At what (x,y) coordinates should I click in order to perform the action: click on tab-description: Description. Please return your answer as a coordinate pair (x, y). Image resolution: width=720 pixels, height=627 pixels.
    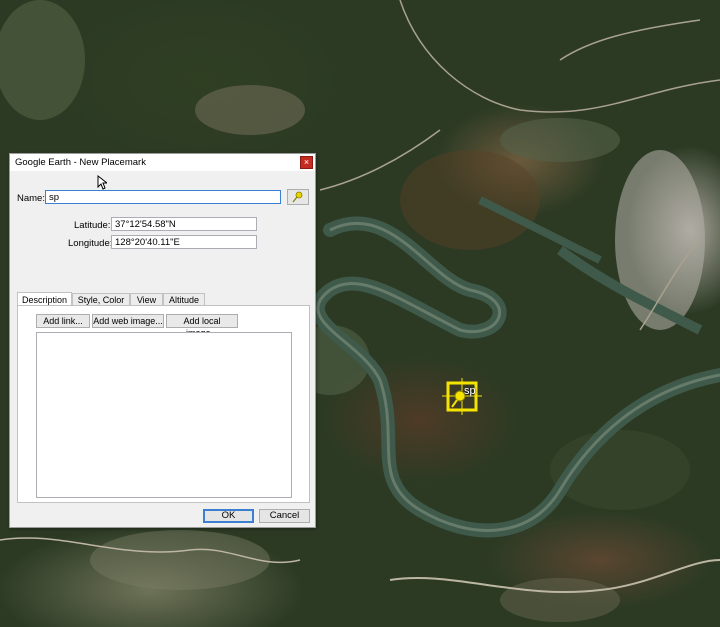
    Looking at the image, I should click on (44, 299).